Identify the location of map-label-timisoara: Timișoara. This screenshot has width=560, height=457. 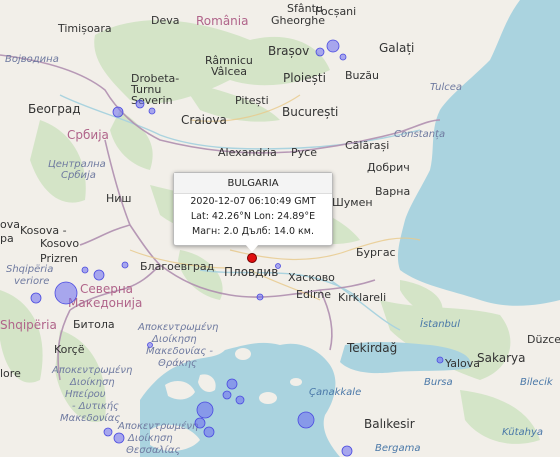
(84, 28).